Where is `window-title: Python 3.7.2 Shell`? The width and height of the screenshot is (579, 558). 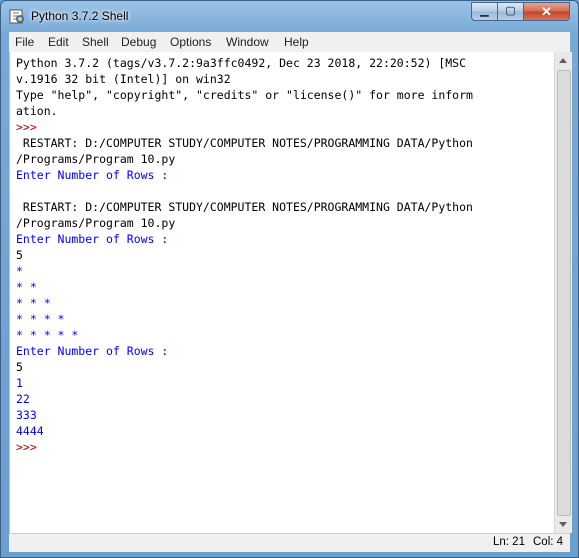 window-title: Python 3.7.2 Shell is located at coordinates (80, 16).